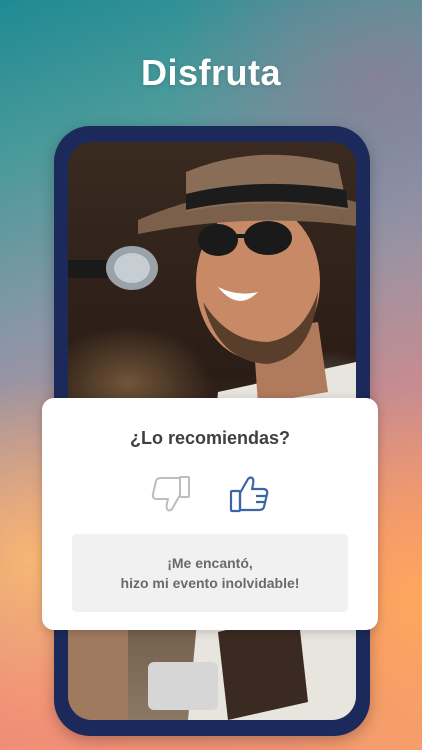  I want to click on thumbs-down-icon, so click(170, 494).